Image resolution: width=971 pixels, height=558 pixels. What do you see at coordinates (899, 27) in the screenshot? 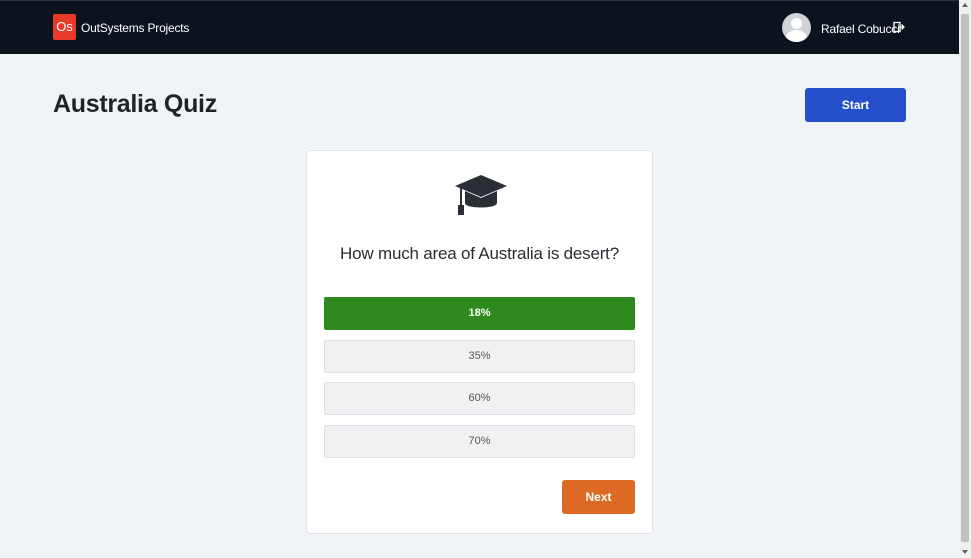
I see `logout-icon` at bounding box center [899, 27].